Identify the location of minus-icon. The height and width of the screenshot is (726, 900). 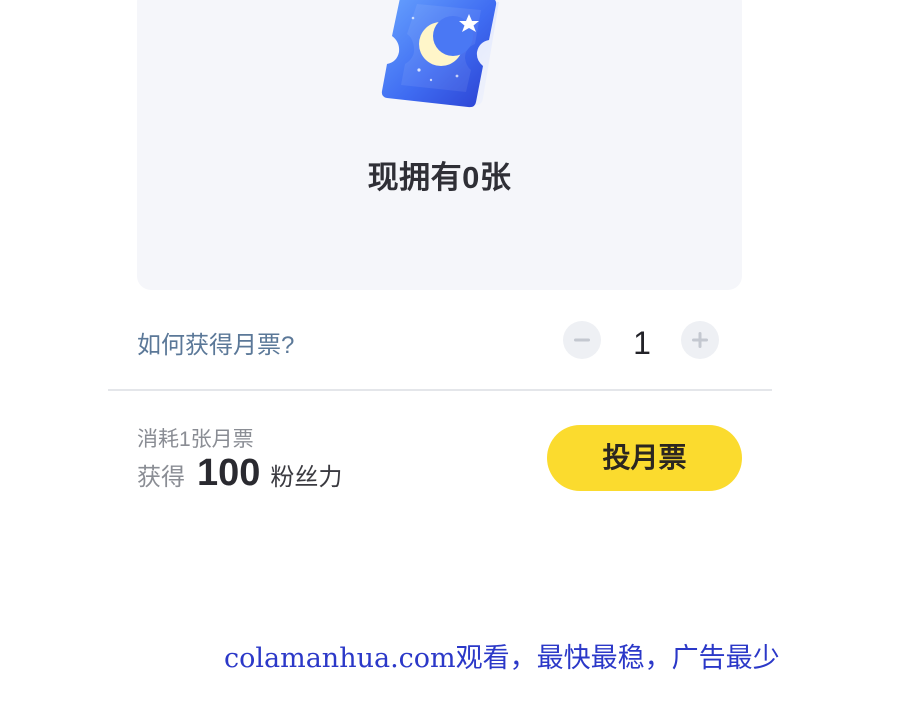
(582, 340).